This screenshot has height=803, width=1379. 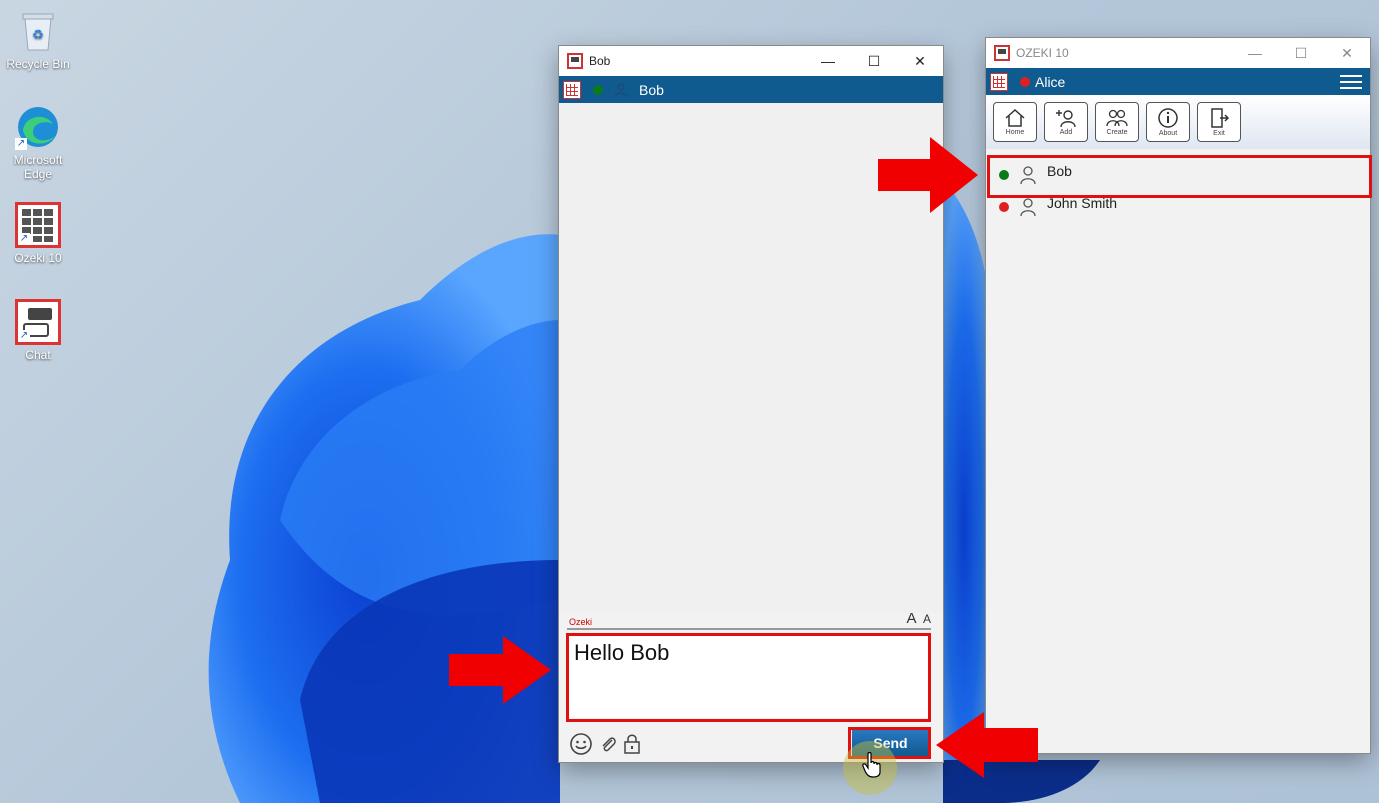 I want to click on chat-window-titlebar: Bob — ☐ ✕, so click(x=751, y=61).